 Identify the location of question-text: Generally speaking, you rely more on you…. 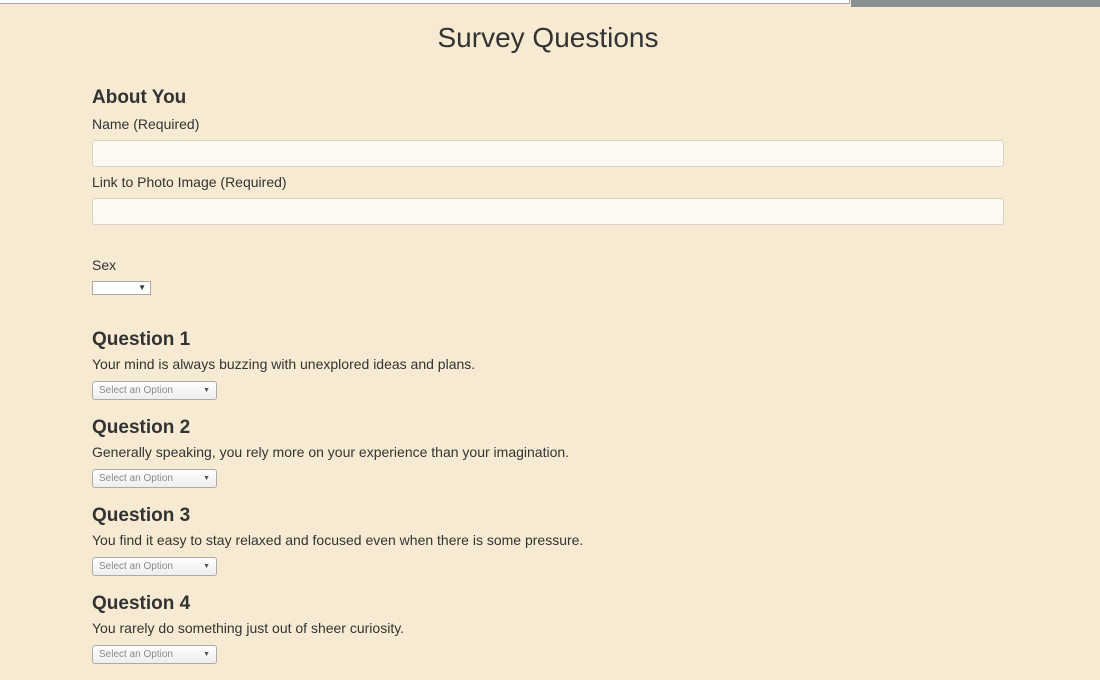
(331, 452).